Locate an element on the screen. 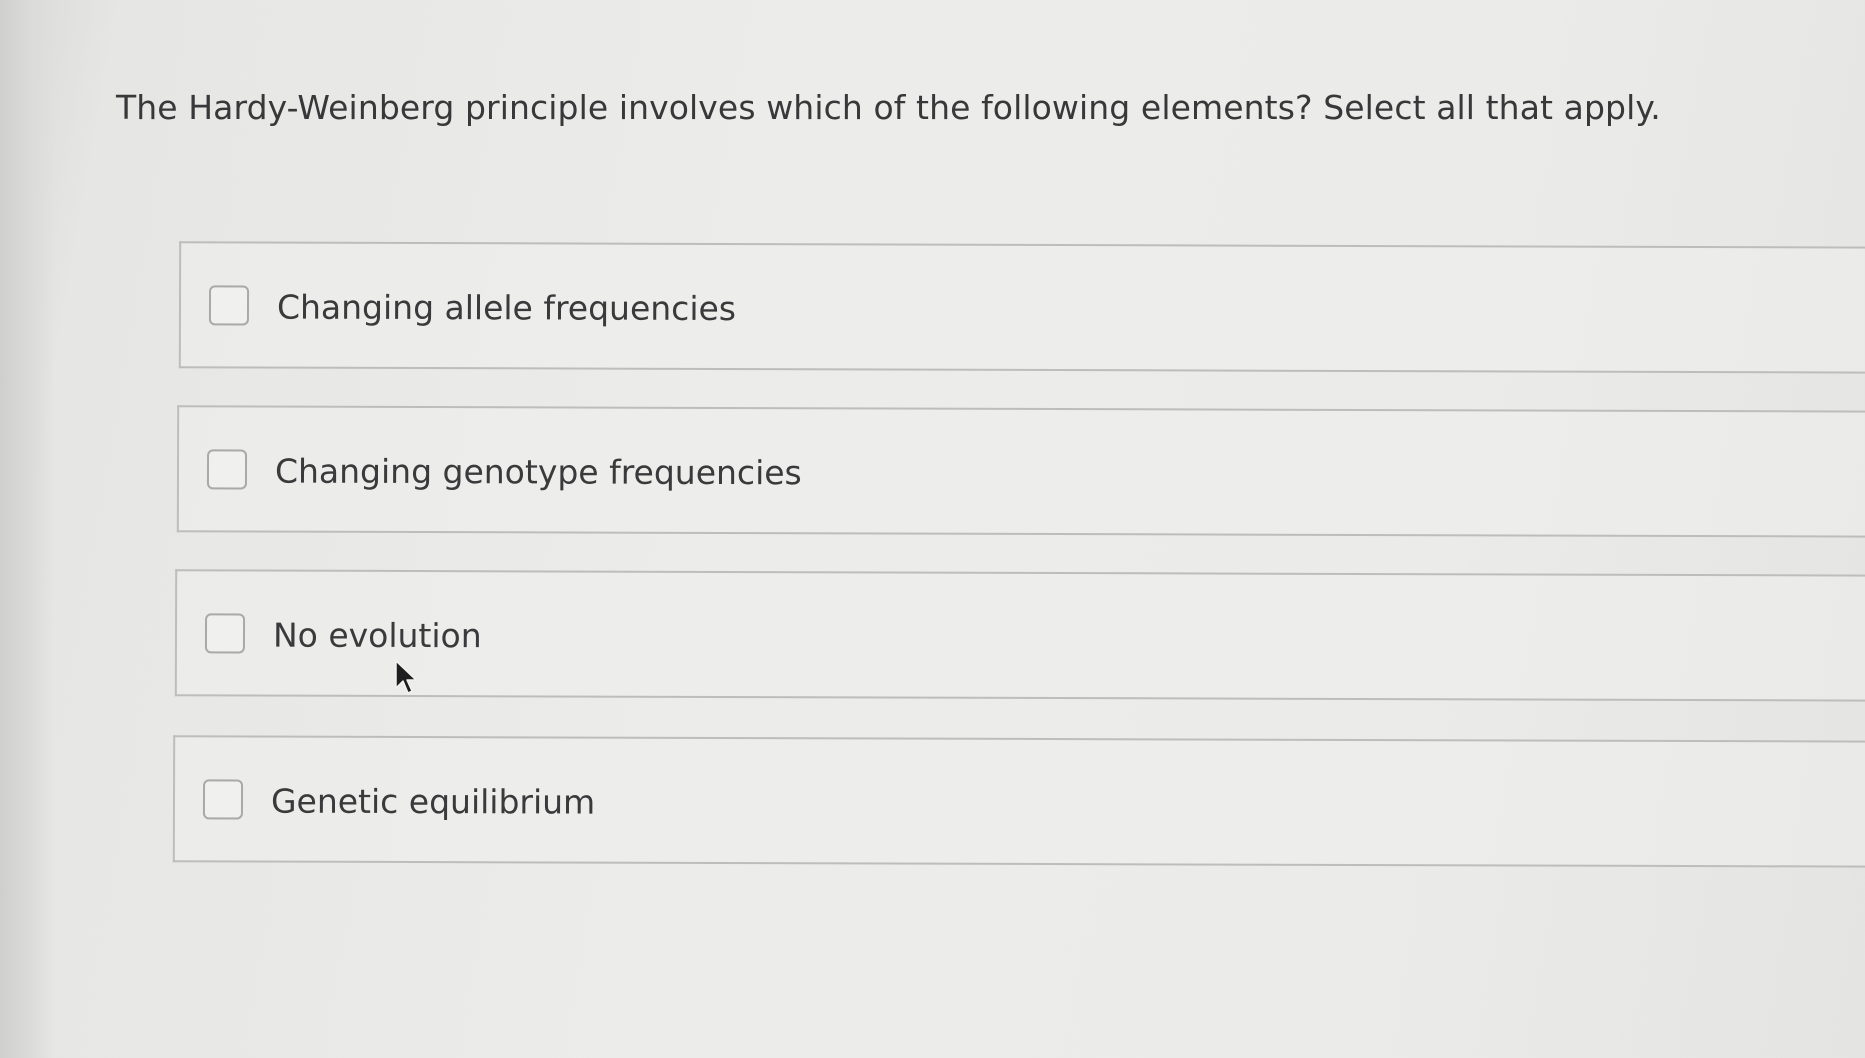 Image resolution: width=1865 pixels, height=1058 pixels. option-genetic-equilibrium: Genetic equilibrium is located at coordinates (1018, 801).